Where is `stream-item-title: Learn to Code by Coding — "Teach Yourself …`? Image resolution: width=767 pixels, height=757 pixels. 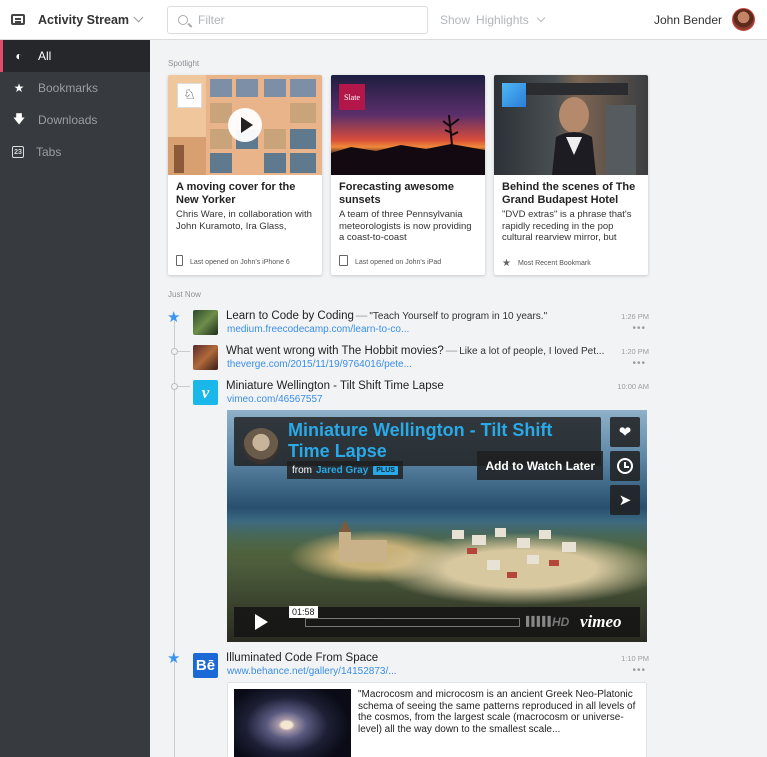 stream-item-title: Learn to Code by Coding — "Teach Yourself … is located at coordinates (386, 316).